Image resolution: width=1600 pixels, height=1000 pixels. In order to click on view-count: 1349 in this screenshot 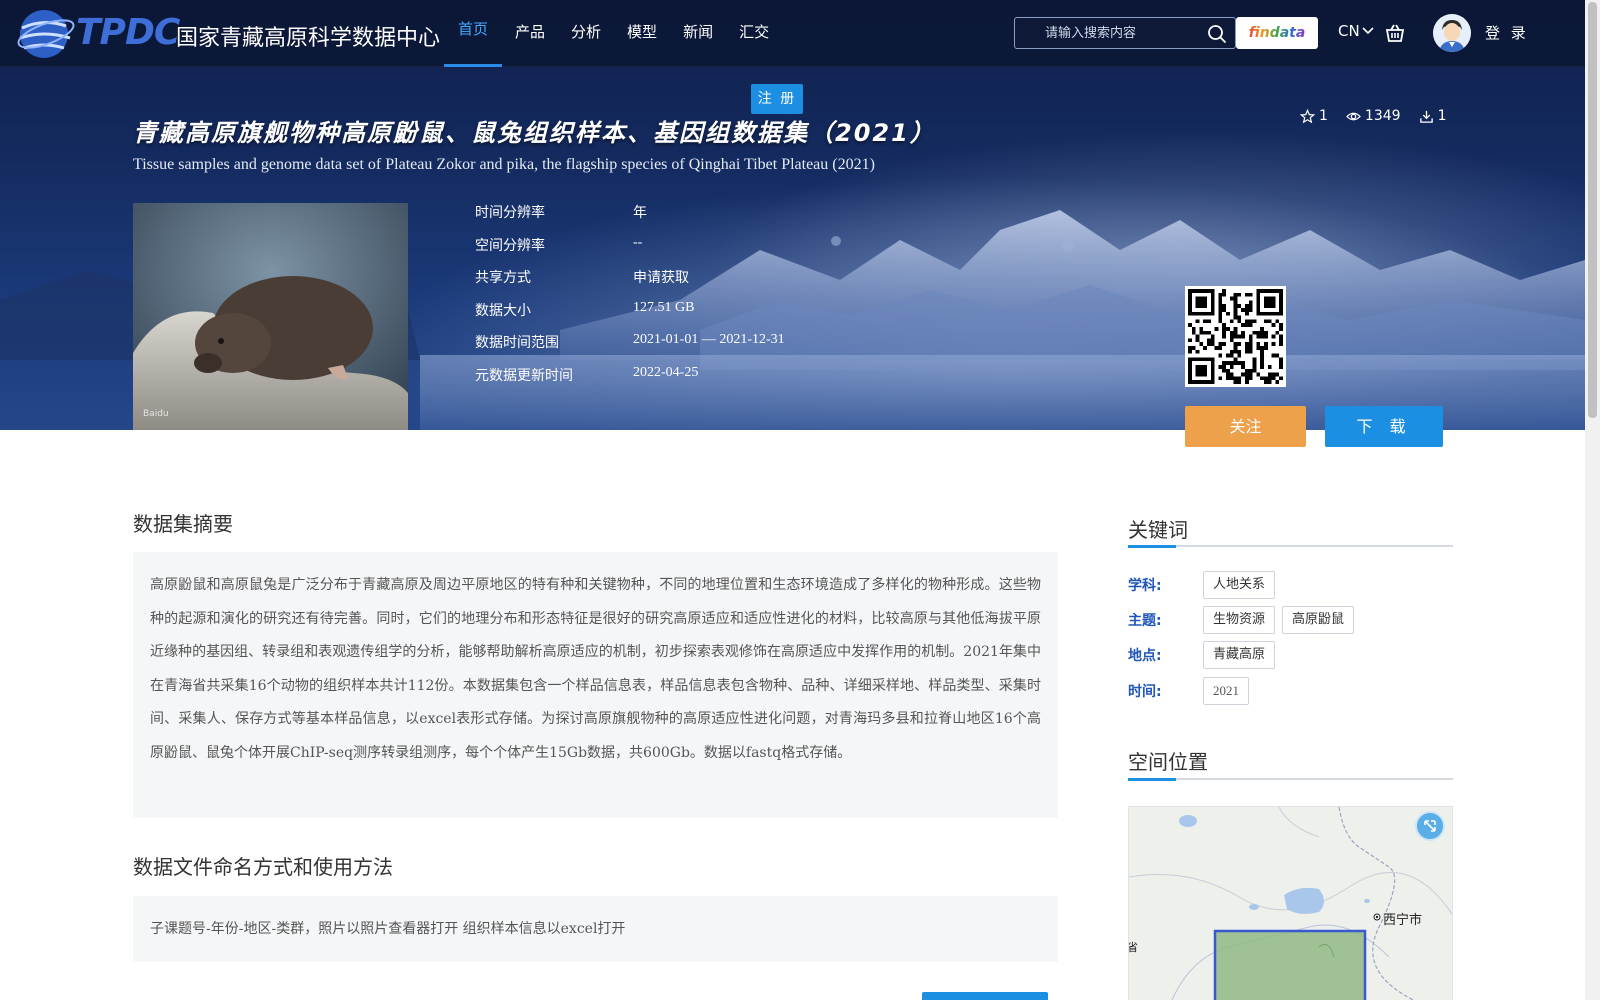, I will do `click(1373, 116)`.